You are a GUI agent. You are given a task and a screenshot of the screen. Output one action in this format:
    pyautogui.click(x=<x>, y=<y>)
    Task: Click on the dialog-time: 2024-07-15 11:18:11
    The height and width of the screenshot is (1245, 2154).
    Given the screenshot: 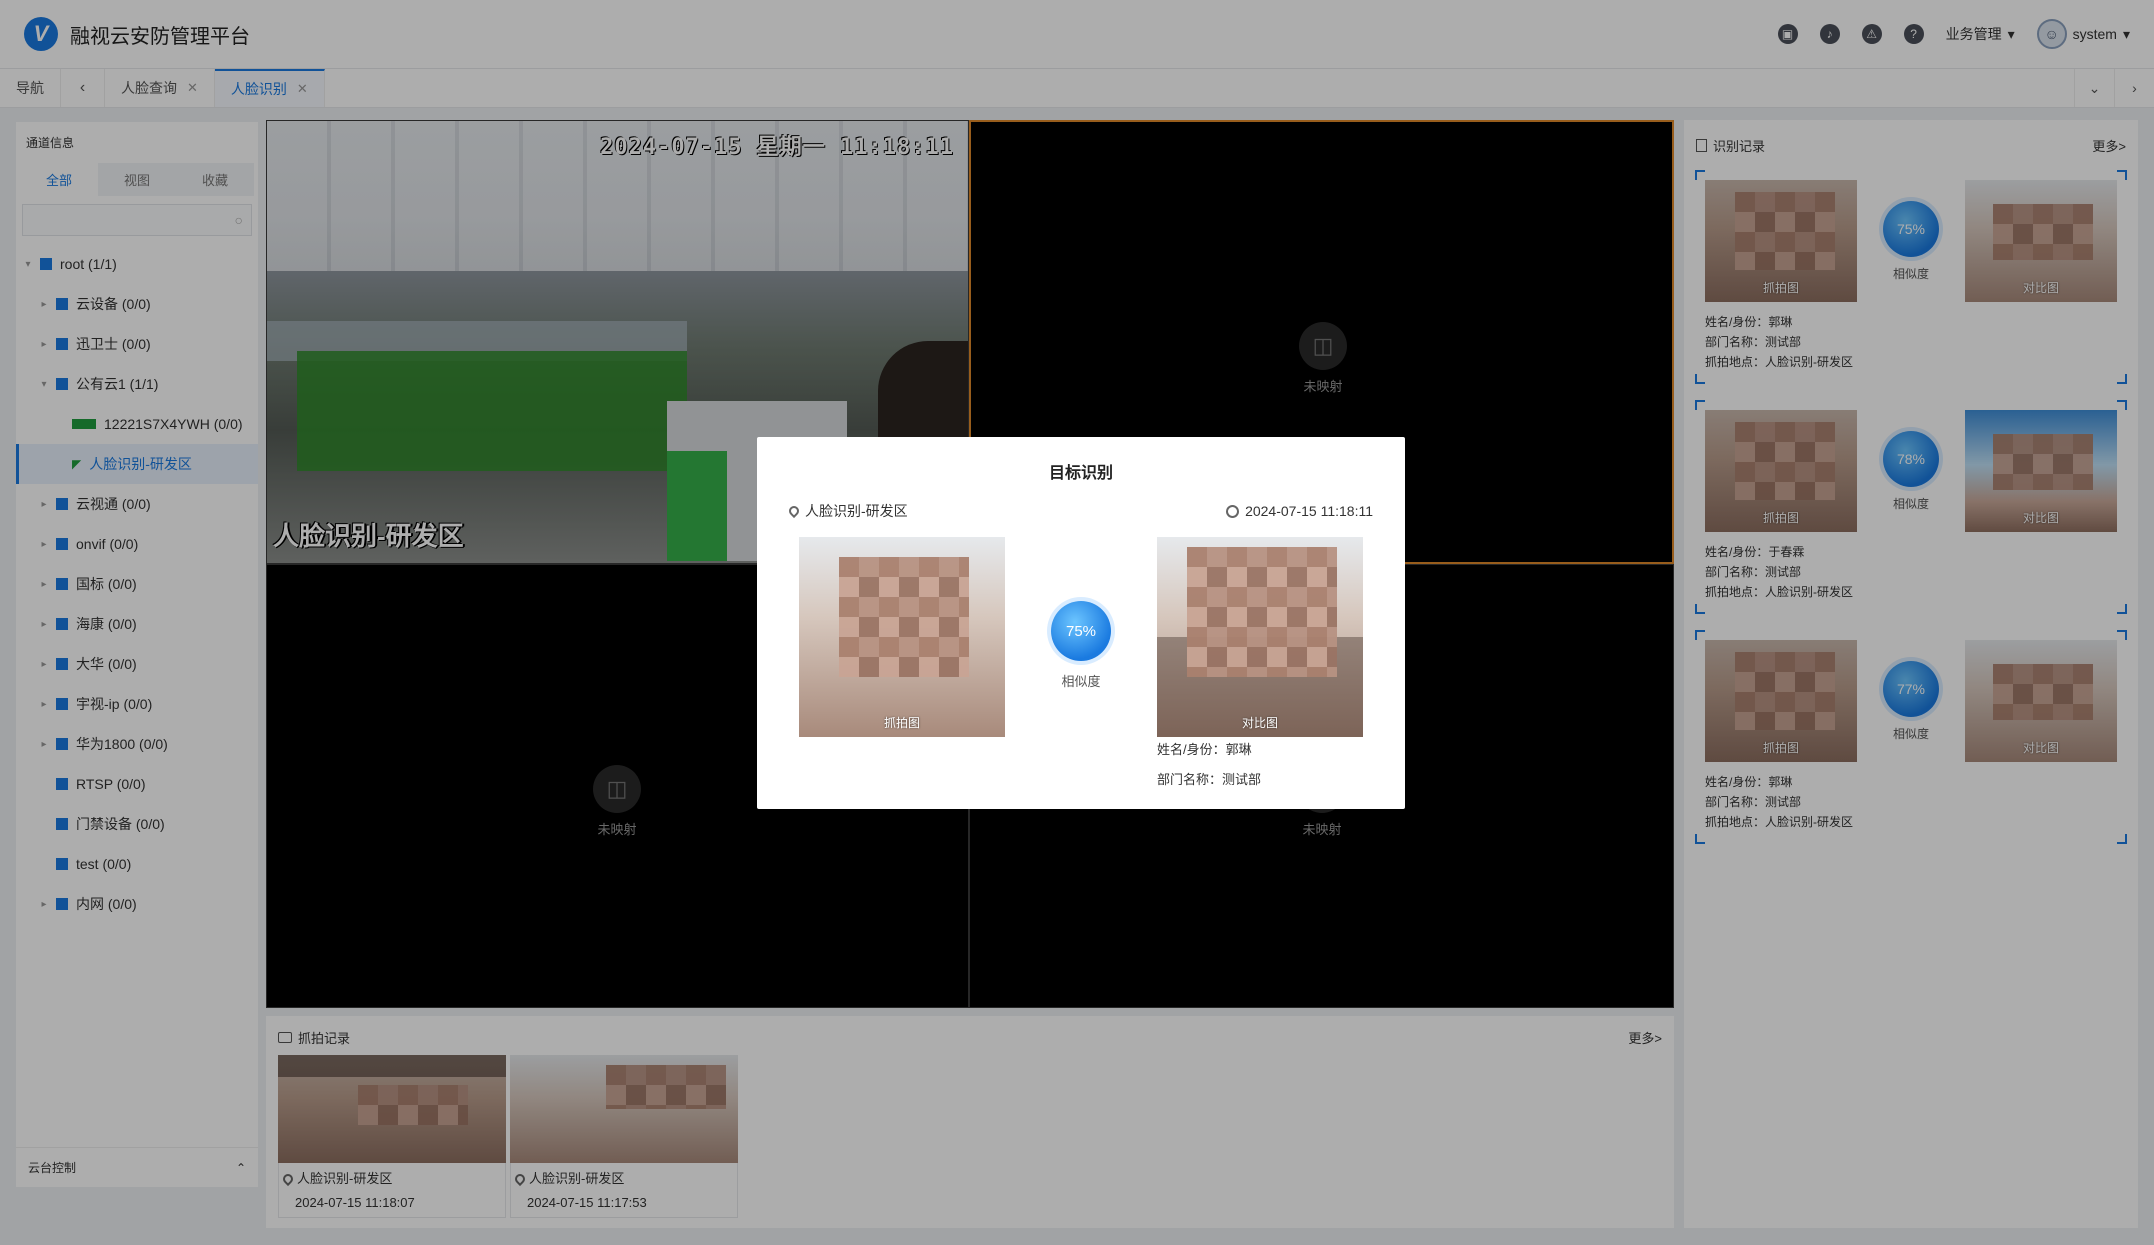 What is the action you would take?
    pyautogui.click(x=1309, y=511)
    